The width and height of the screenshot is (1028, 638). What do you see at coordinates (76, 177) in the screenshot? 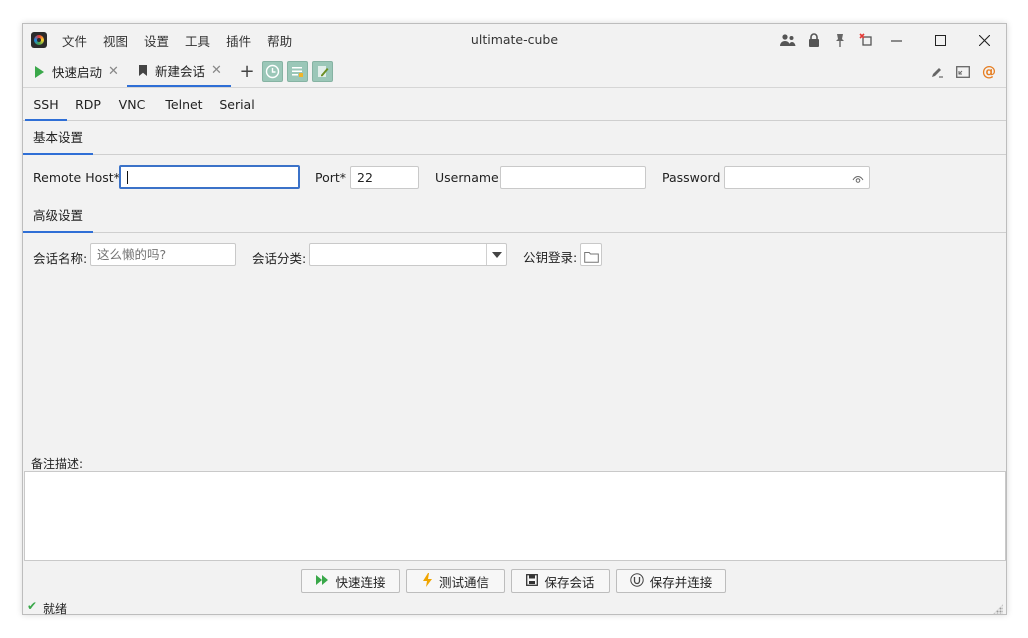
I see `remote-host-label: Remote Host*` at bounding box center [76, 177].